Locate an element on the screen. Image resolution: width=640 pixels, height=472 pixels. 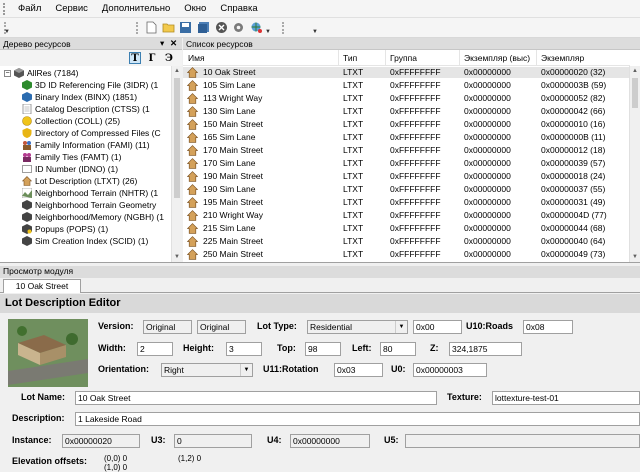
toolbar-dropdown-icon: ▼ is located at coordinates (268, 32).